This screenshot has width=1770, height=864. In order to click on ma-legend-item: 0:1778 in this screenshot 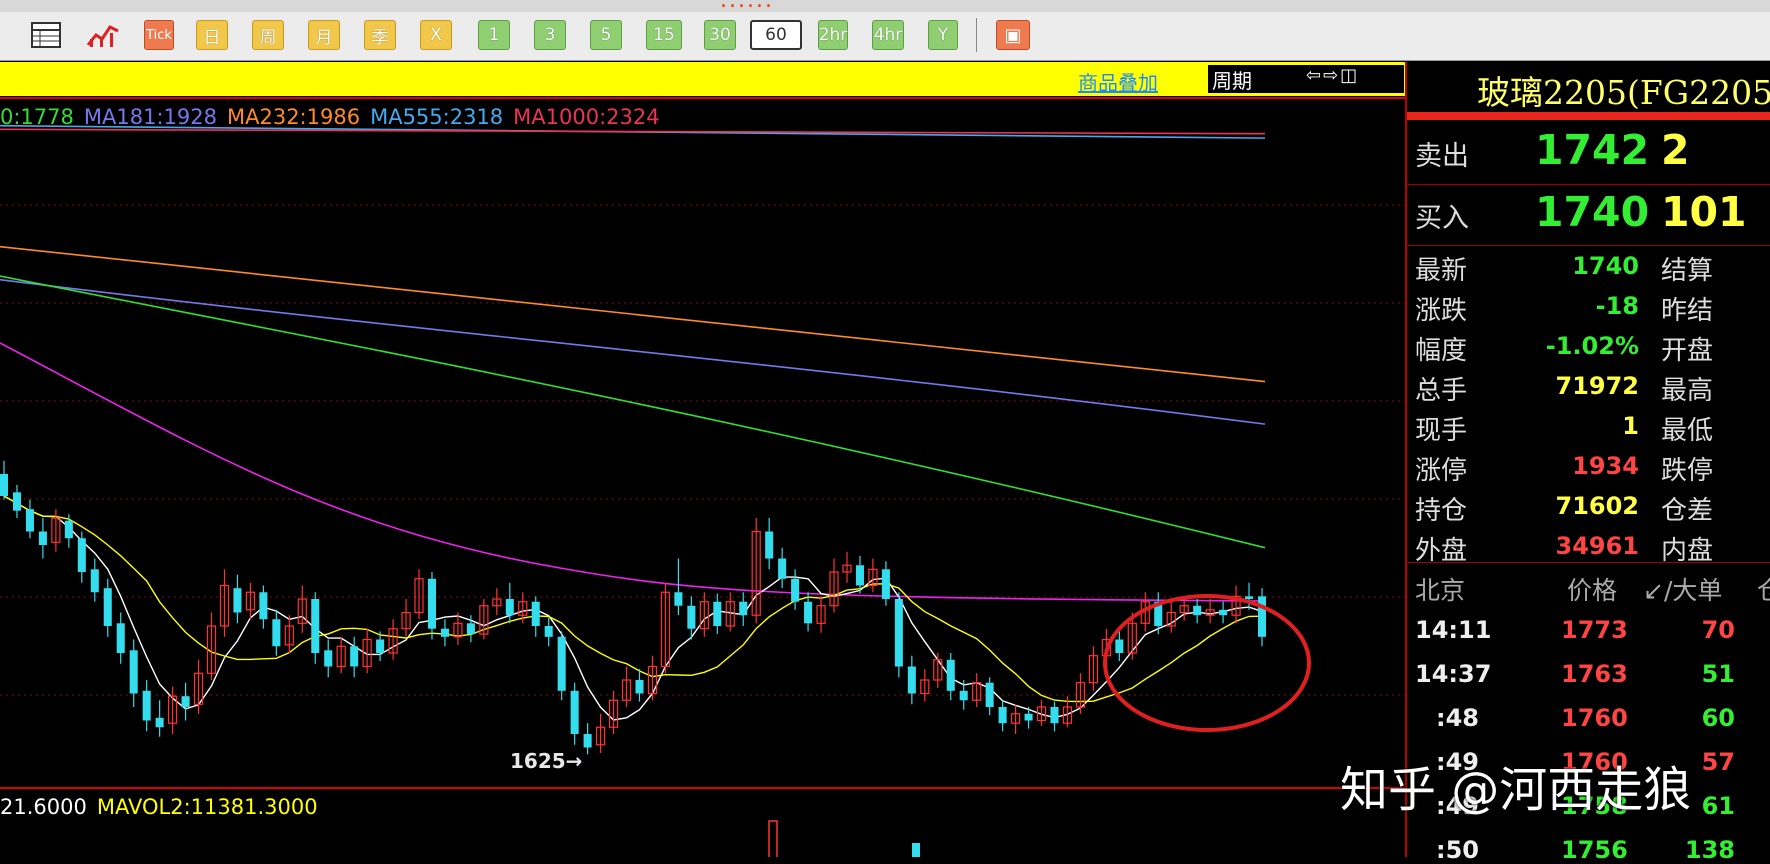, I will do `click(37, 117)`.